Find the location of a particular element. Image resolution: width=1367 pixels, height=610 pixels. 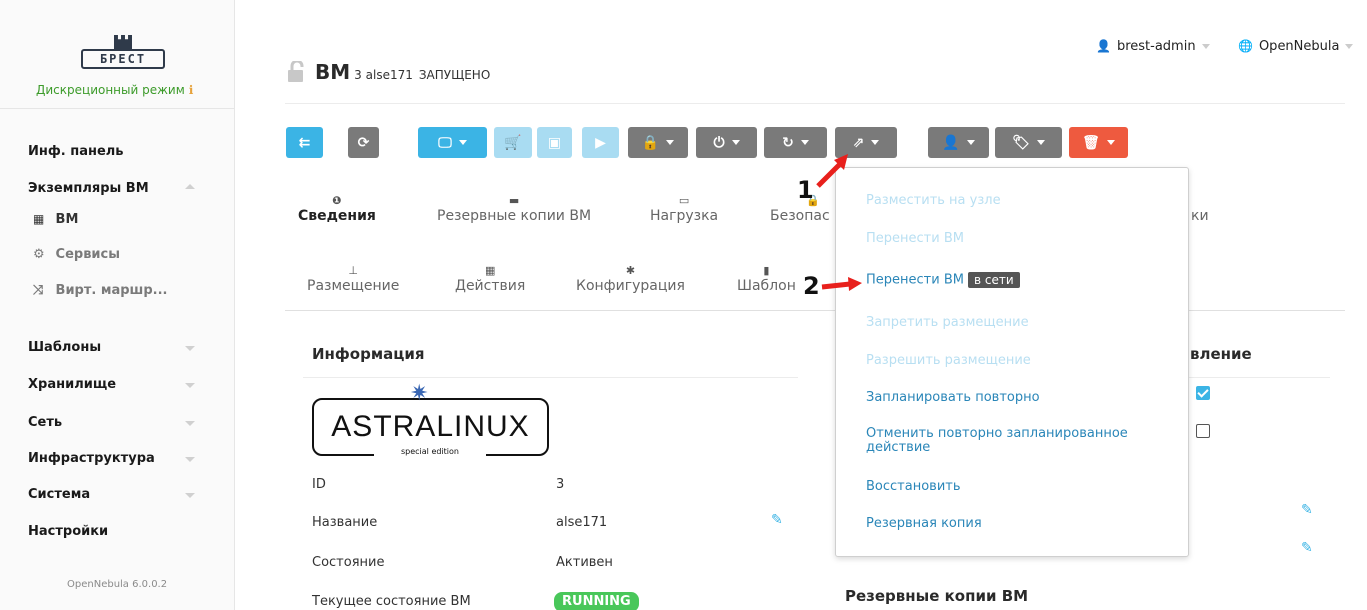

status-badge: RUNNING is located at coordinates (596, 601).